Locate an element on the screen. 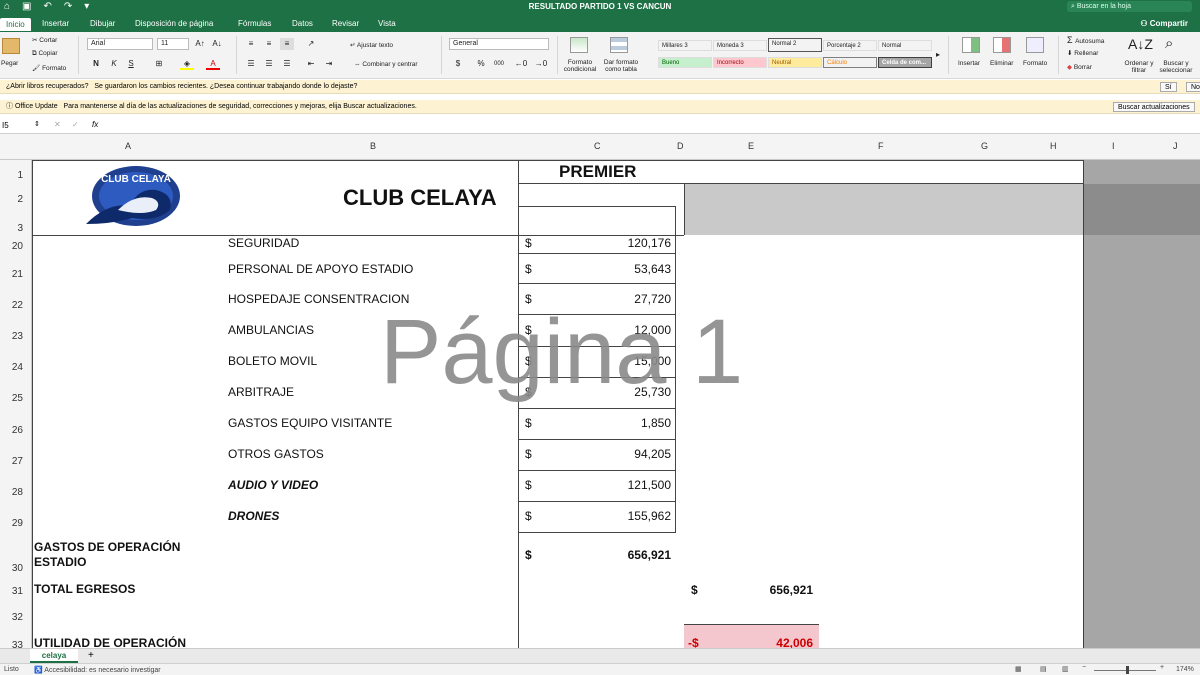 The width and height of the screenshot is (1200, 675). page-layout-icon: ▤ is located at coordinates (1043, 669).